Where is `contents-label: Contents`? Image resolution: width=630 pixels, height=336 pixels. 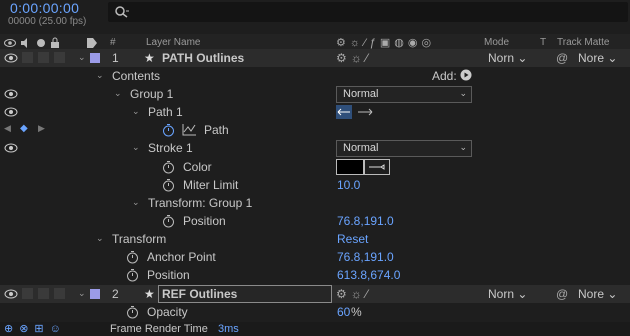
contents-label: Contents is located at coordinates (136, 76).